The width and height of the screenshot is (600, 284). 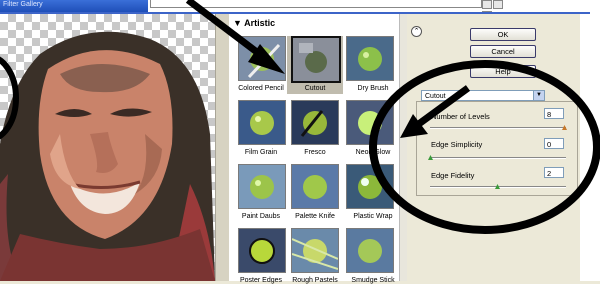 I want to click on window-controls, so click(x=497, y=10).